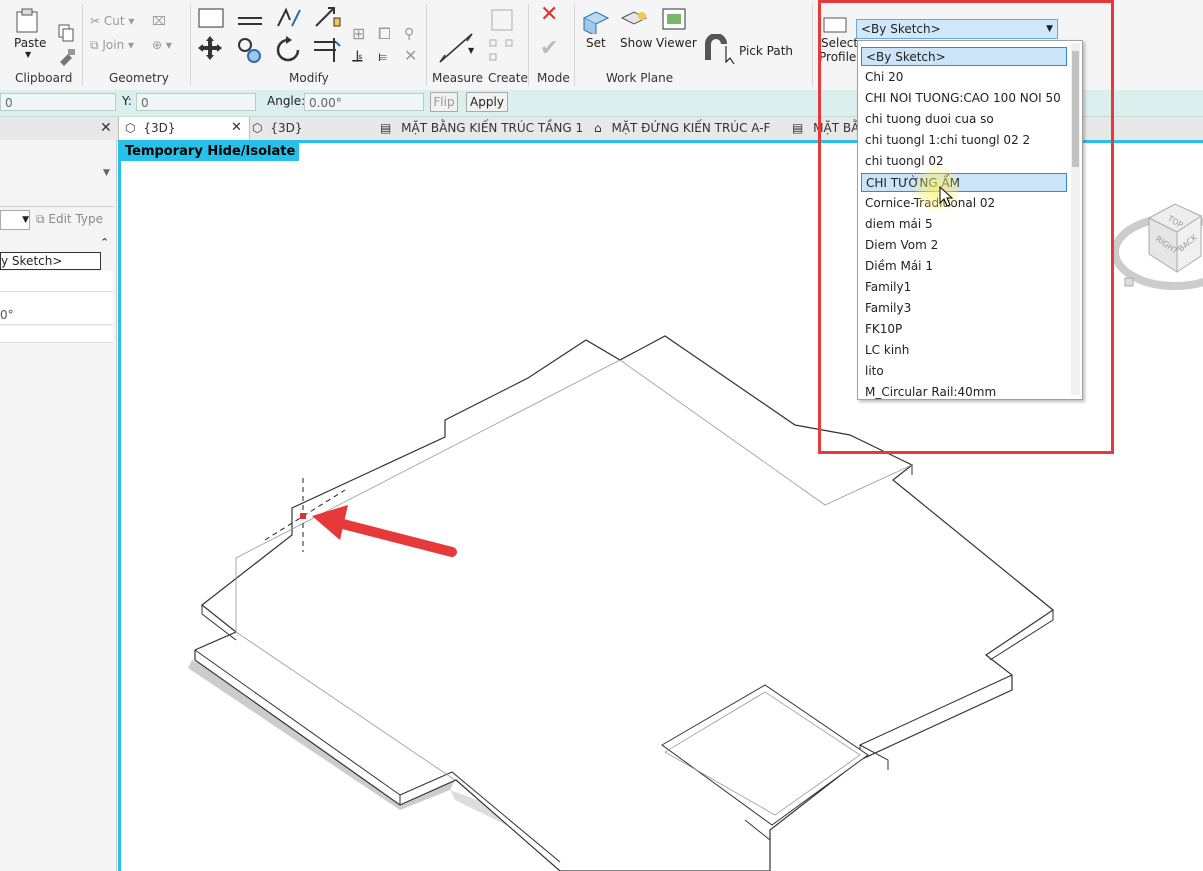 The width and height of the screenshot is (1203, 871). What do you see at coordinates (410, 55) in the screenshot?
I see `delete-icon: ✕` at bounding box center [410, 55].